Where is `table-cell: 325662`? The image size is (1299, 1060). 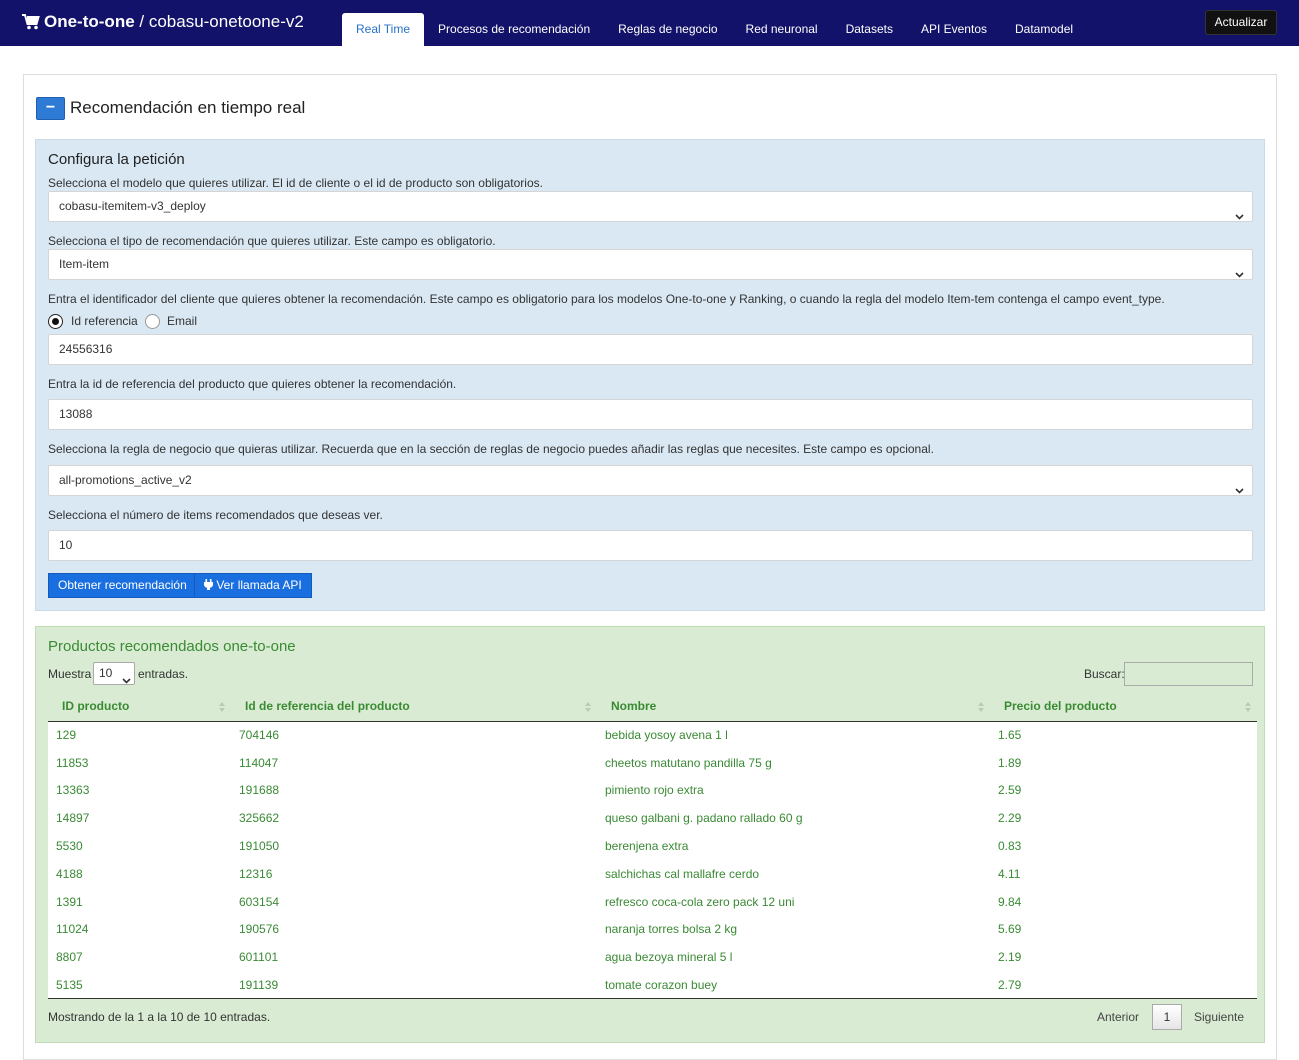
table-cell: 325662 is located at coordinates (414, 818).